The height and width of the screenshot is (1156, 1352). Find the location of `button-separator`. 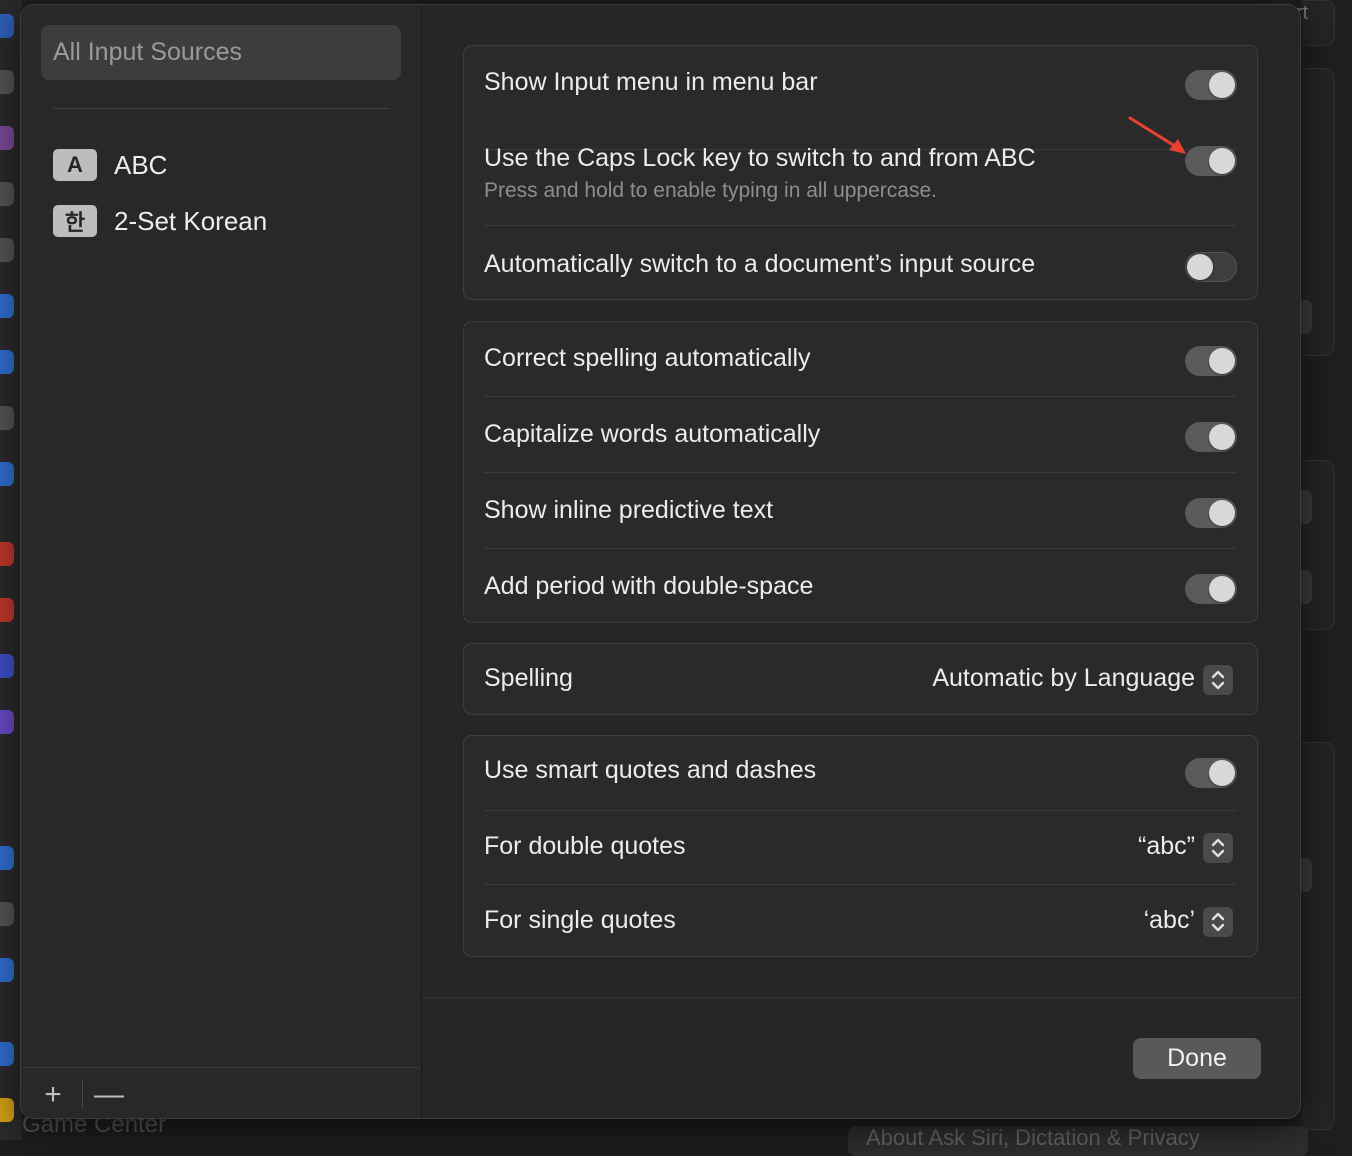

button-separator is located at coordinates (82, 1094).